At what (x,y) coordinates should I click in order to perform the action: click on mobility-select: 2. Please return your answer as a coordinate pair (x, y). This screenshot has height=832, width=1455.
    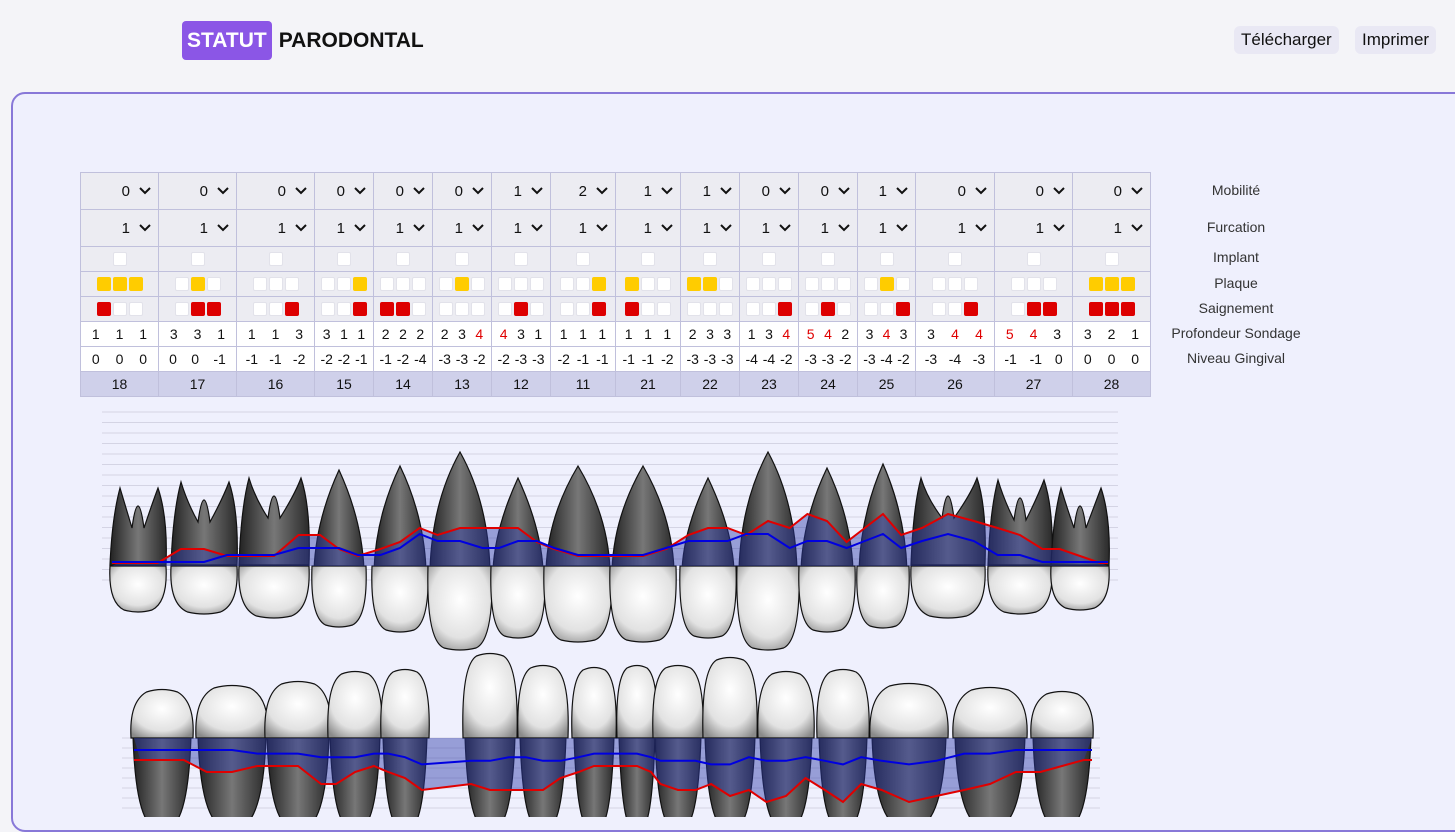
    Looking at the image, I should click on (583, 191).